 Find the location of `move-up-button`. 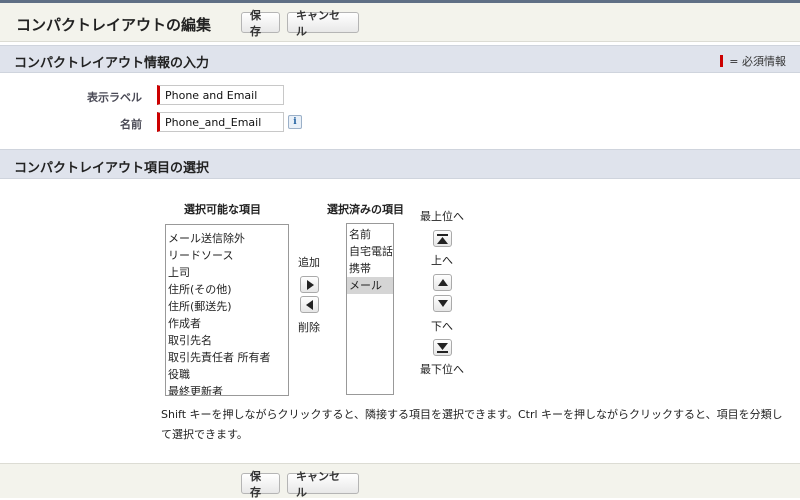

move-up-button is located at coordinates (442, 282).